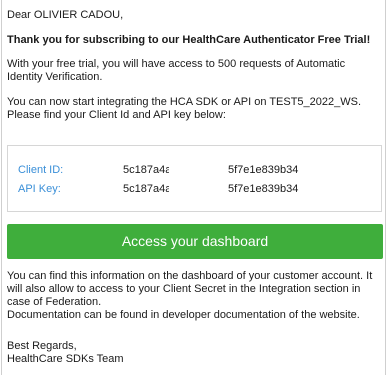  What do you see at coordinates (41, 170) in the screenshot?
I see `client-id-label: Client ID:` at bounding box center [41, 170].